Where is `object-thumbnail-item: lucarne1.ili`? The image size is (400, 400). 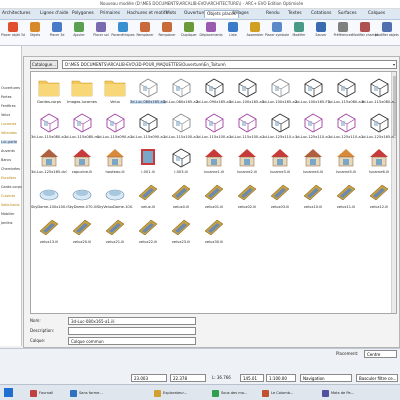 object-thumbnail-item: lucarne1.ili is located at coordinates (214, 162).